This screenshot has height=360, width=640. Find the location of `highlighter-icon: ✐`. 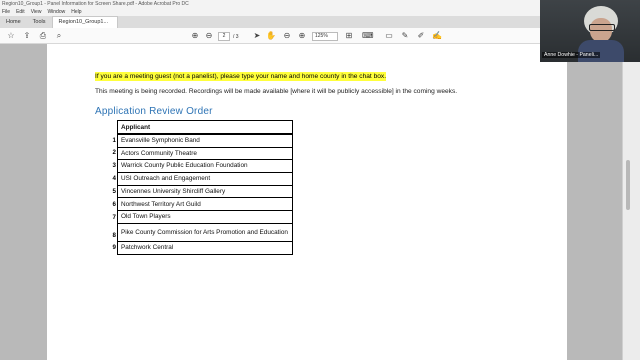

highlighter-icon: ✐ is located at coordinates (421, 36).